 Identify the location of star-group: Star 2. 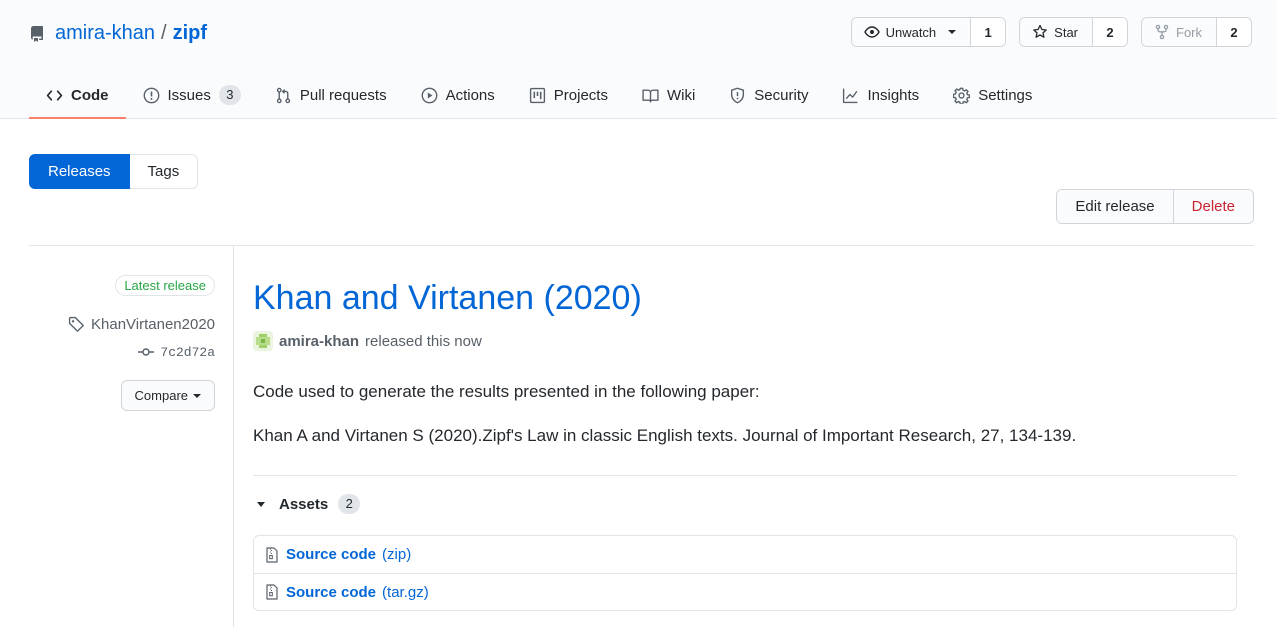
(1073, 32).